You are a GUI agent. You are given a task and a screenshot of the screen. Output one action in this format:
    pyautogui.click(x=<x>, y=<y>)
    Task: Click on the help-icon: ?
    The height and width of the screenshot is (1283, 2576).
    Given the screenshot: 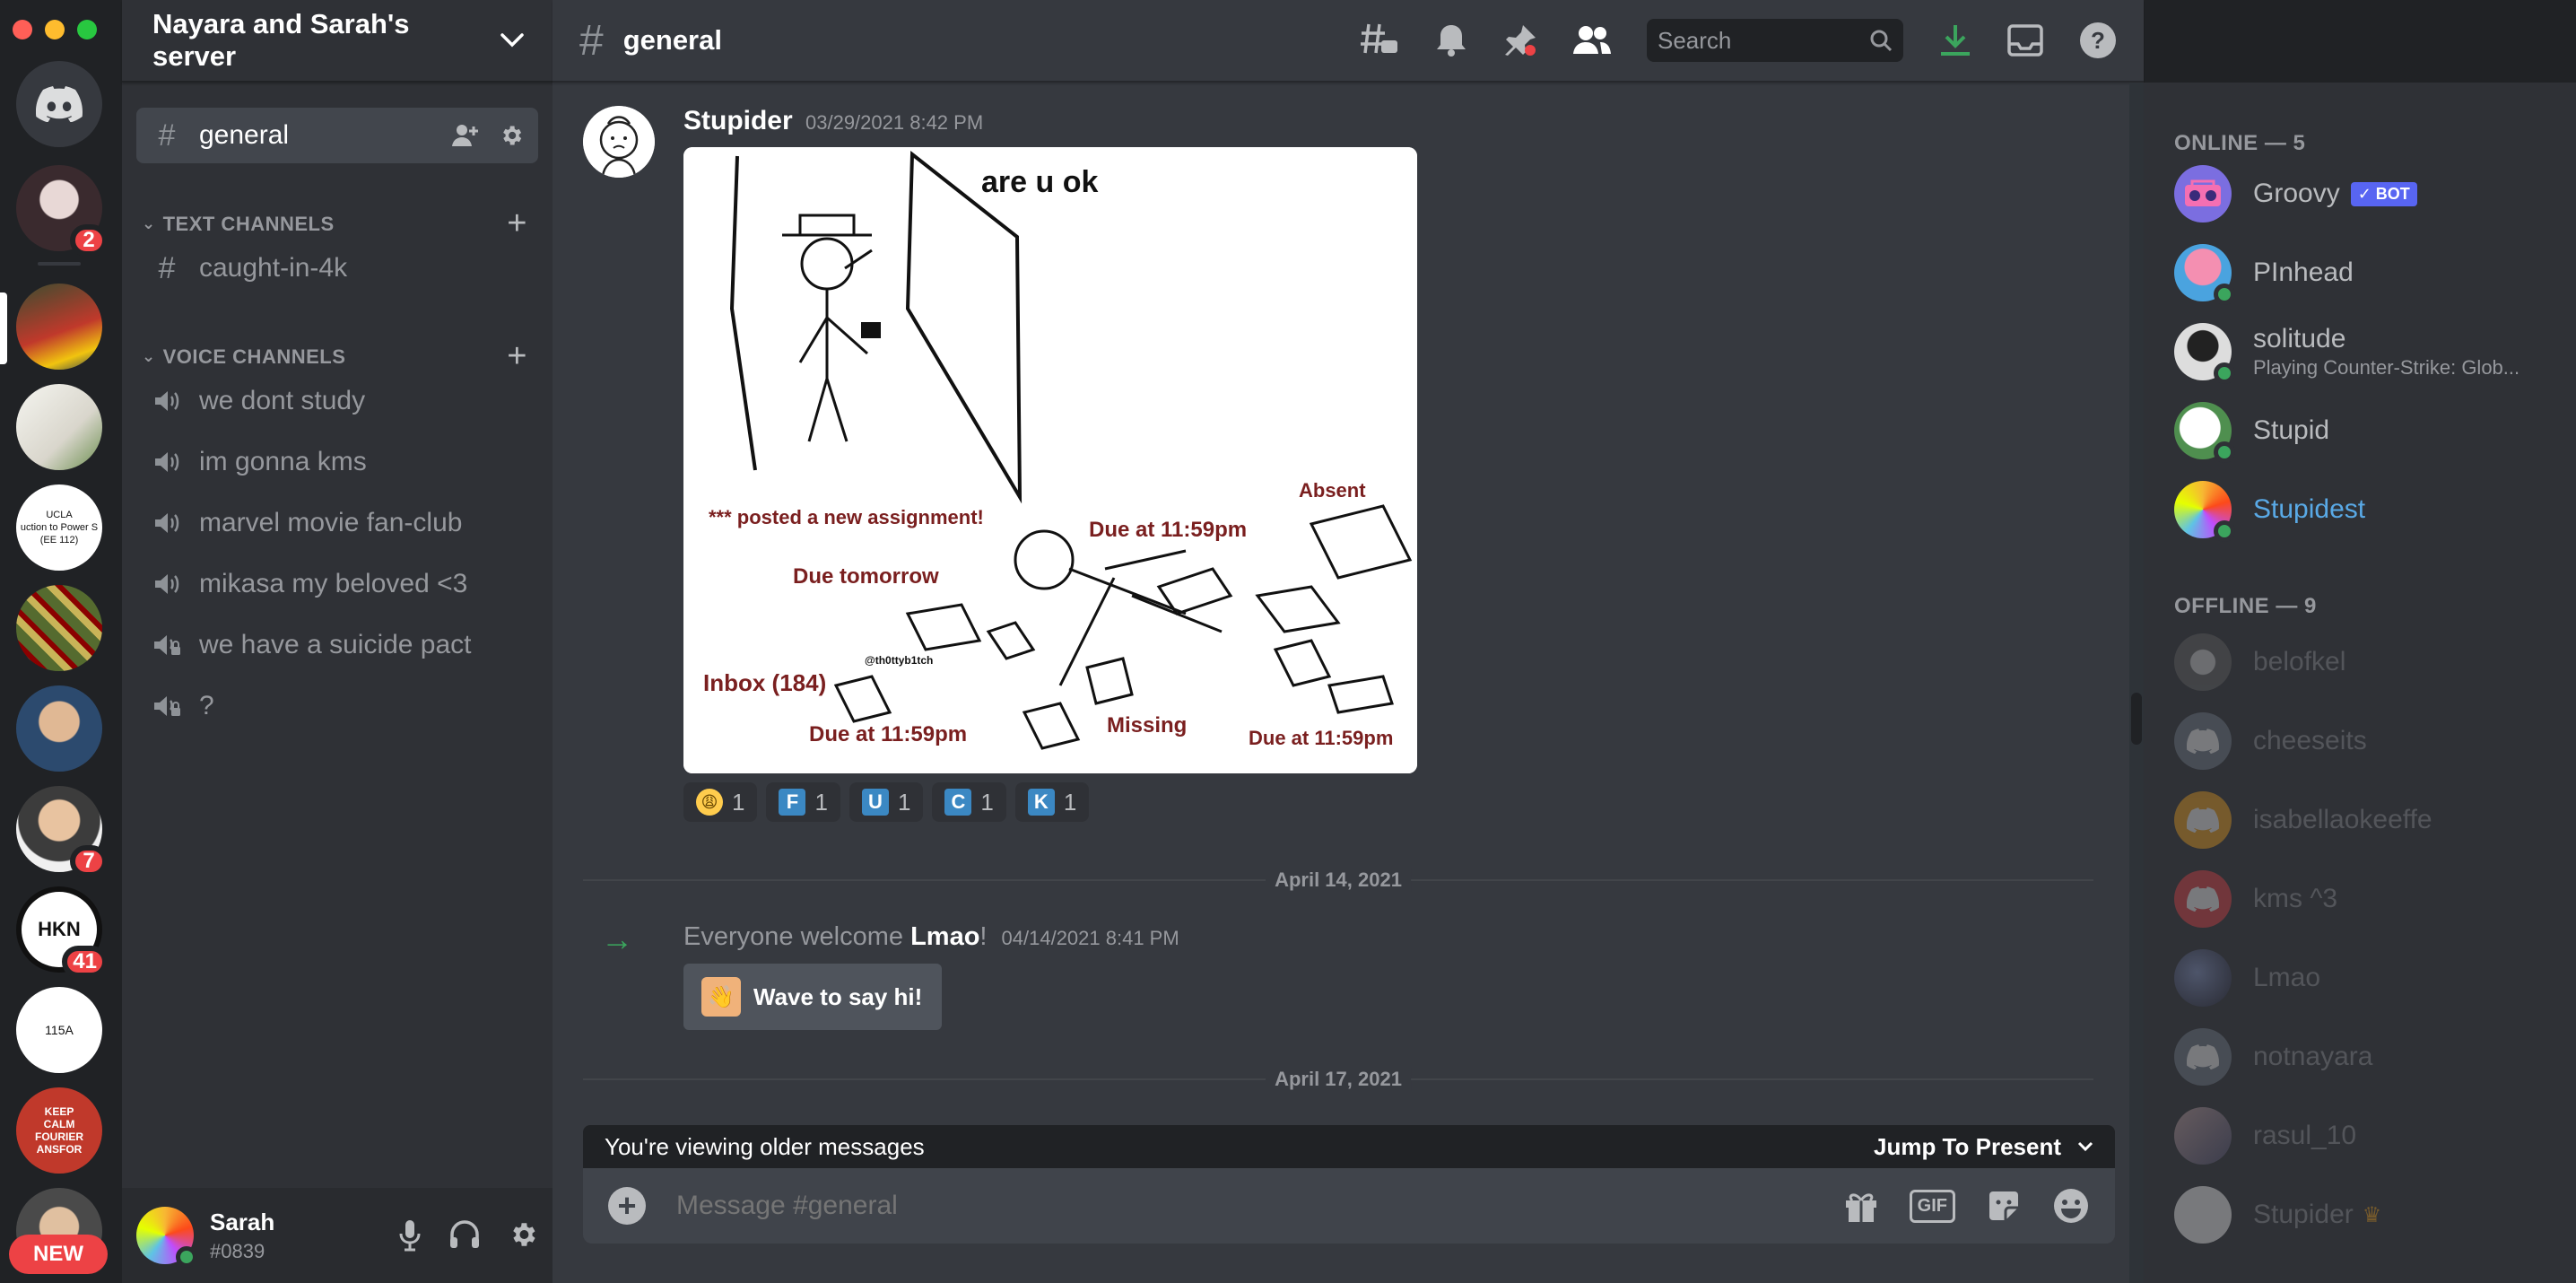 What is the action you would take?
    pyautogui.click(x=2098, y=40)
    